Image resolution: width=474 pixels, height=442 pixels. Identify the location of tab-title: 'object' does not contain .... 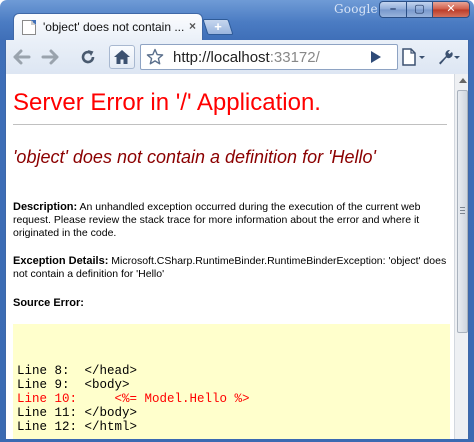
(114, 27).